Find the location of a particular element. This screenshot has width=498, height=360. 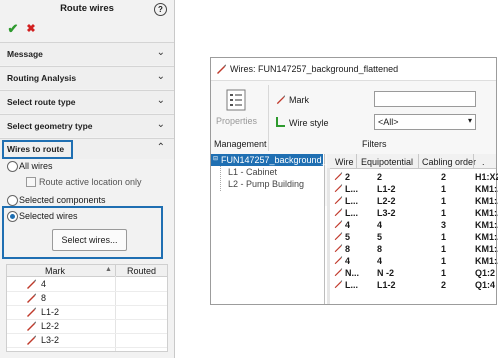

selected-components-label: Selected components is located at coordinates (62, 200).